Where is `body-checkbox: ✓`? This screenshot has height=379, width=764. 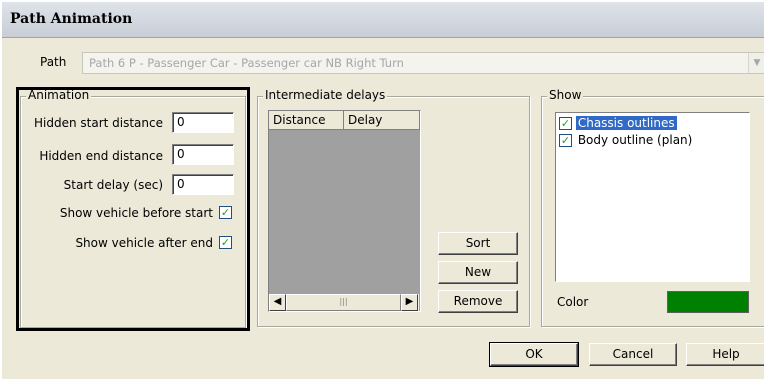
body-checkbox: ✓ is located at coordinates (565, 140).